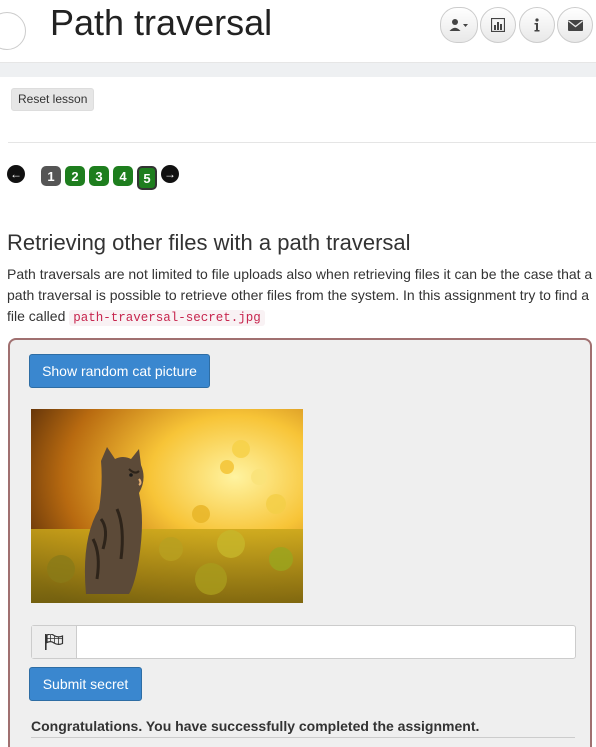 This screenshot has height=747, width=596. I want to click on about-button, so click(537, 25).